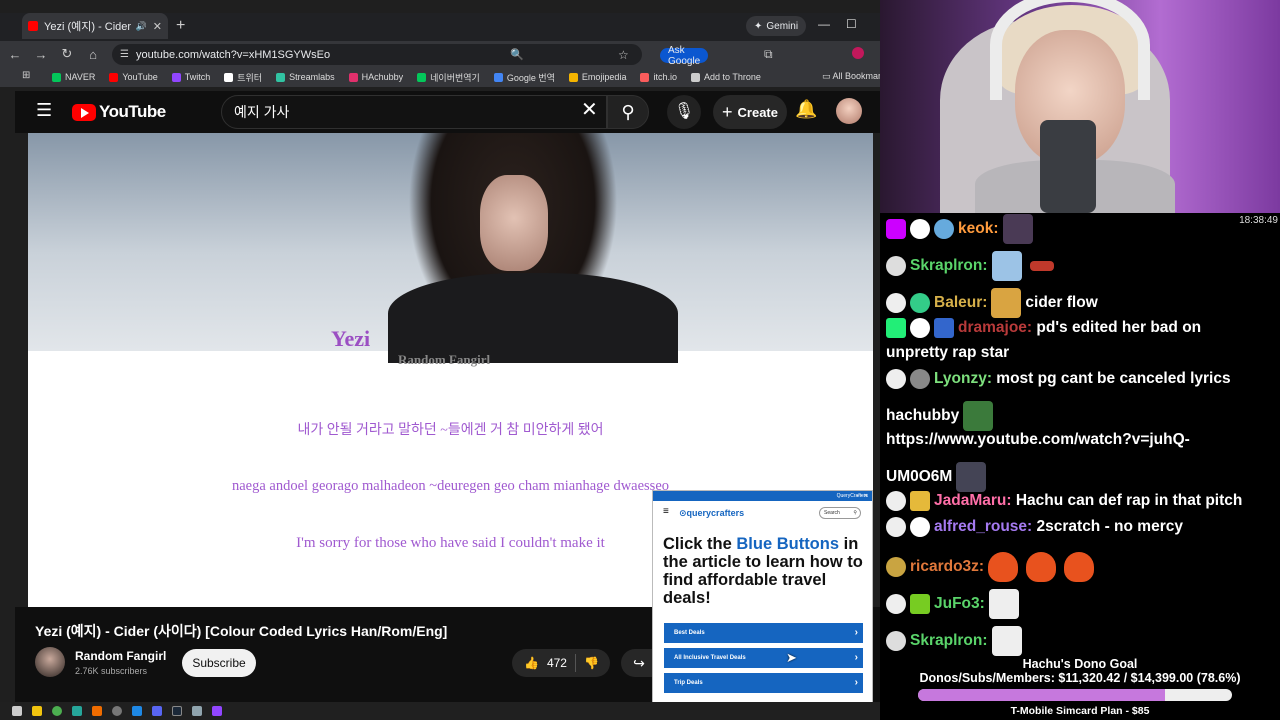  Describe the element at coordinates (1003, 604) in the screenshot. I see `cat-emote-icon` at that location.